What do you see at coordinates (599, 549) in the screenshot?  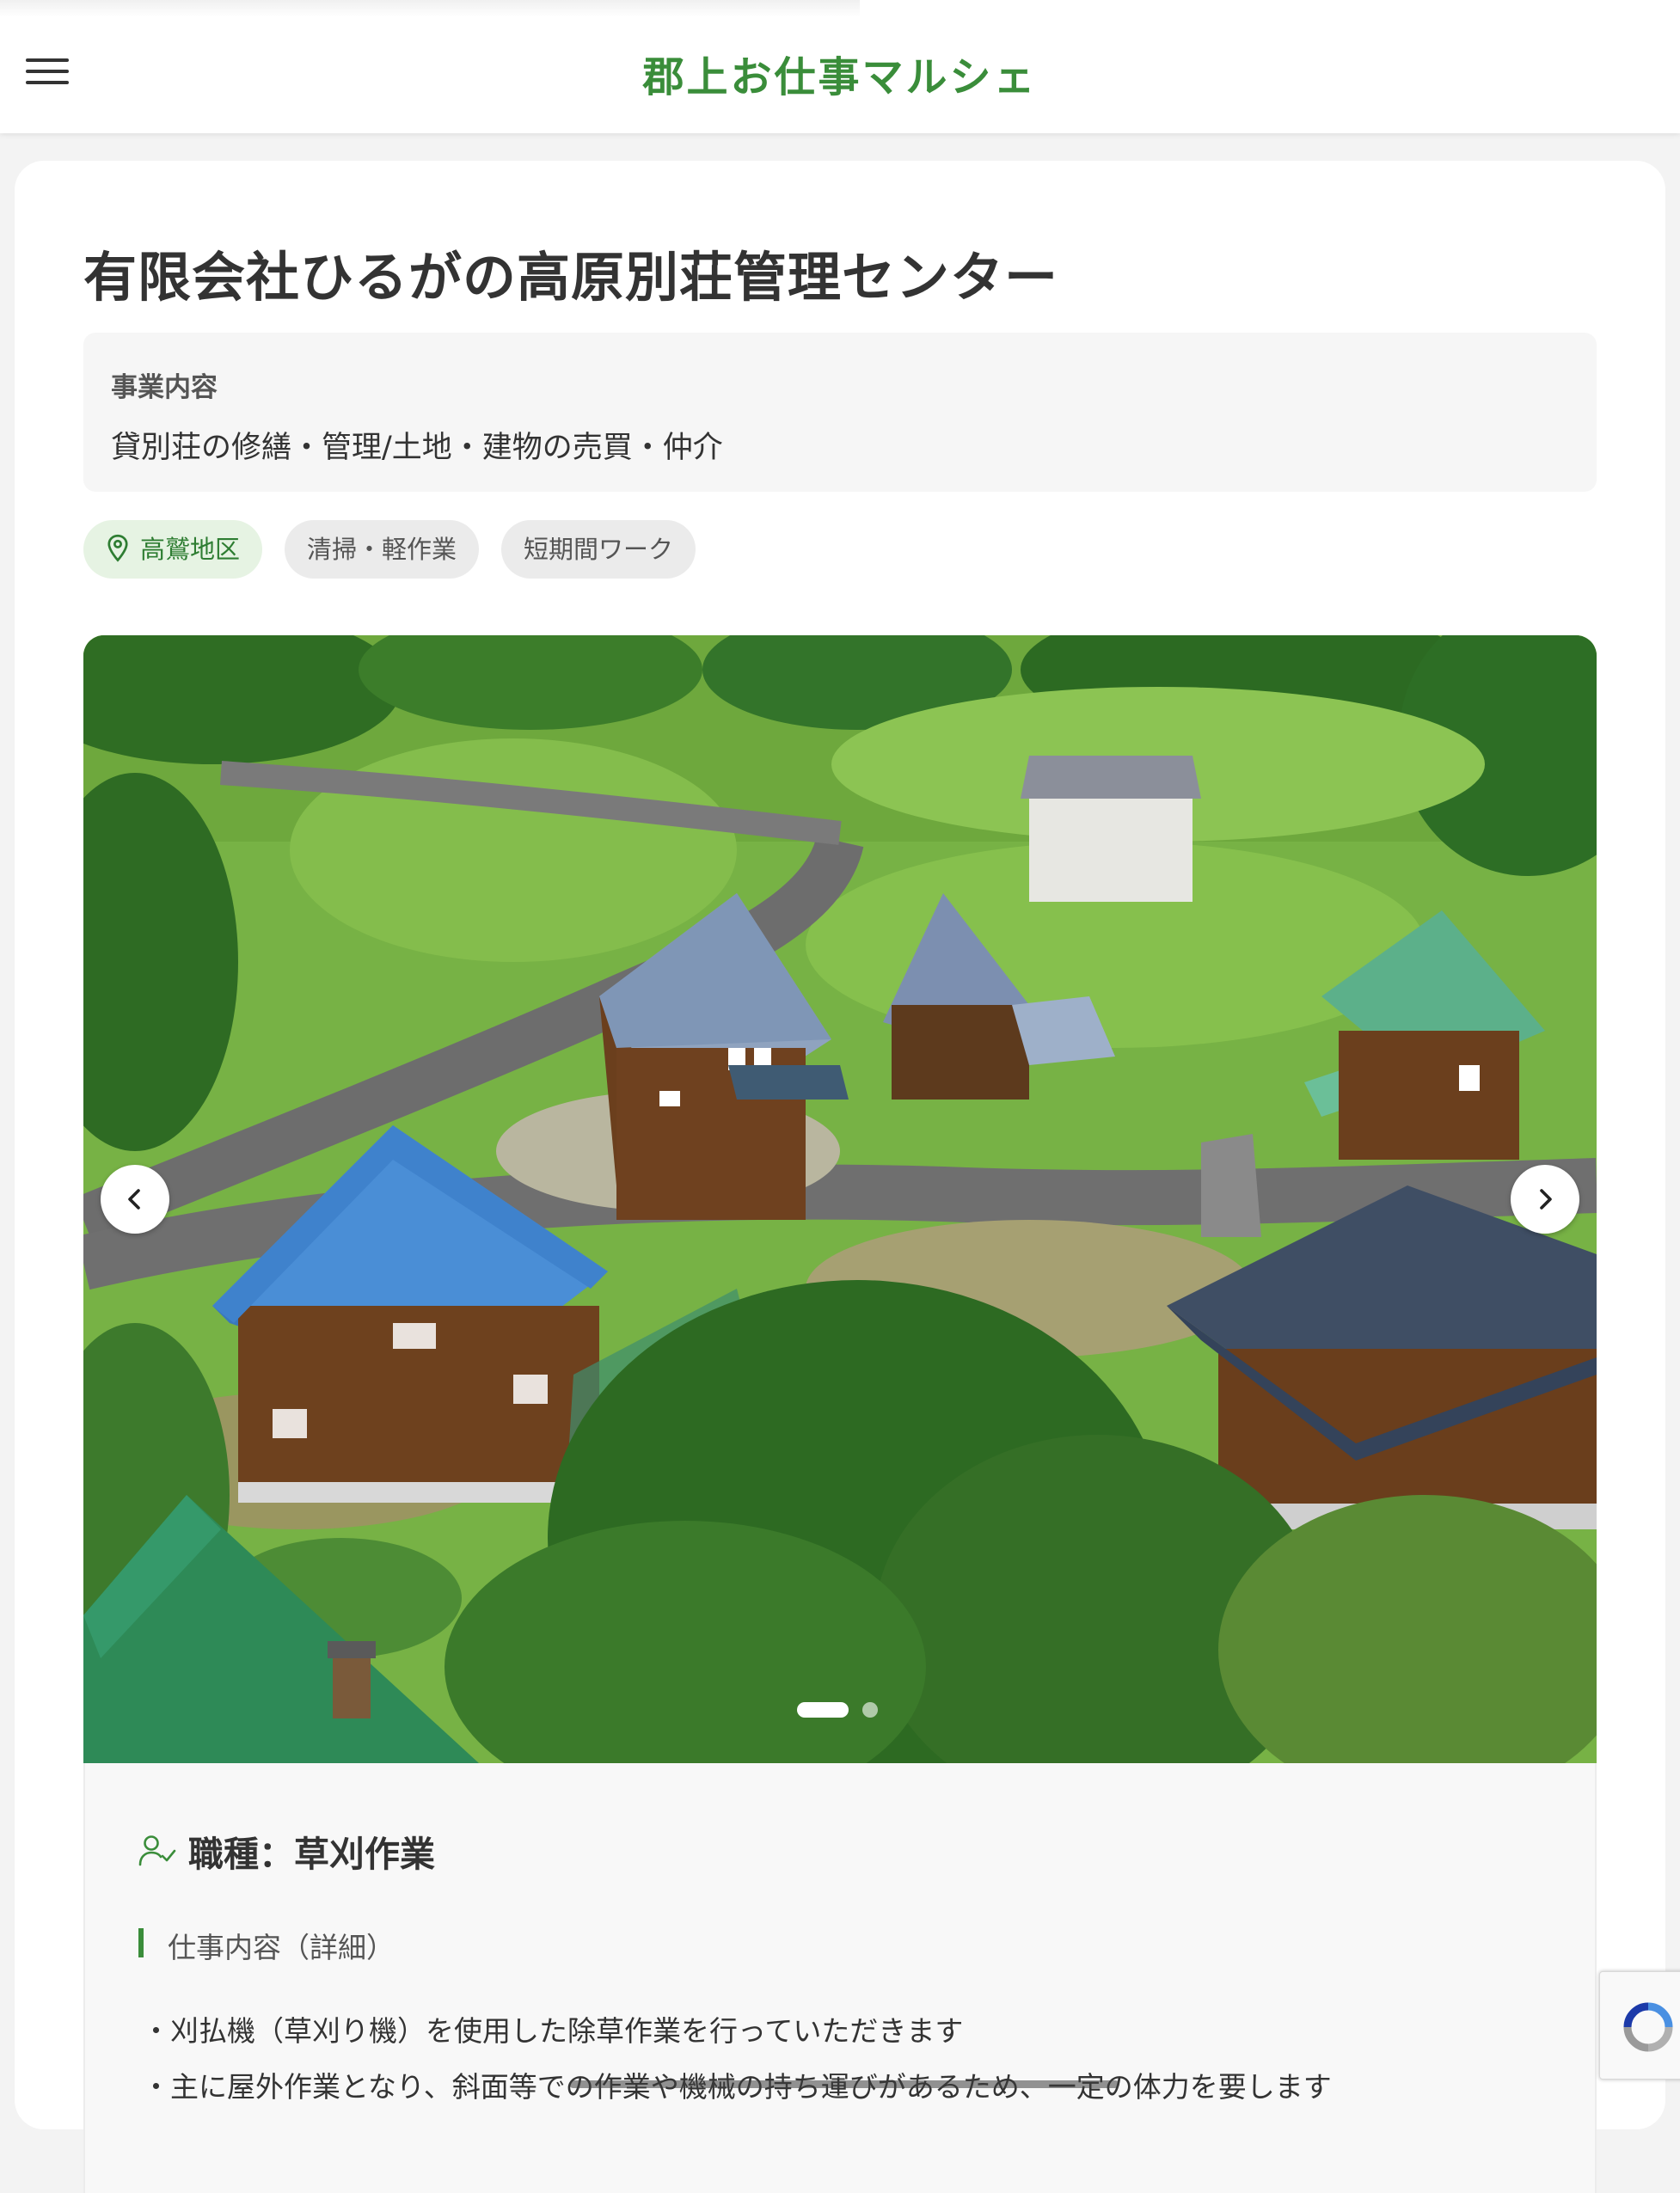 I see `tag-duration: 短期間ワーク` at bounding box center [599, 549].